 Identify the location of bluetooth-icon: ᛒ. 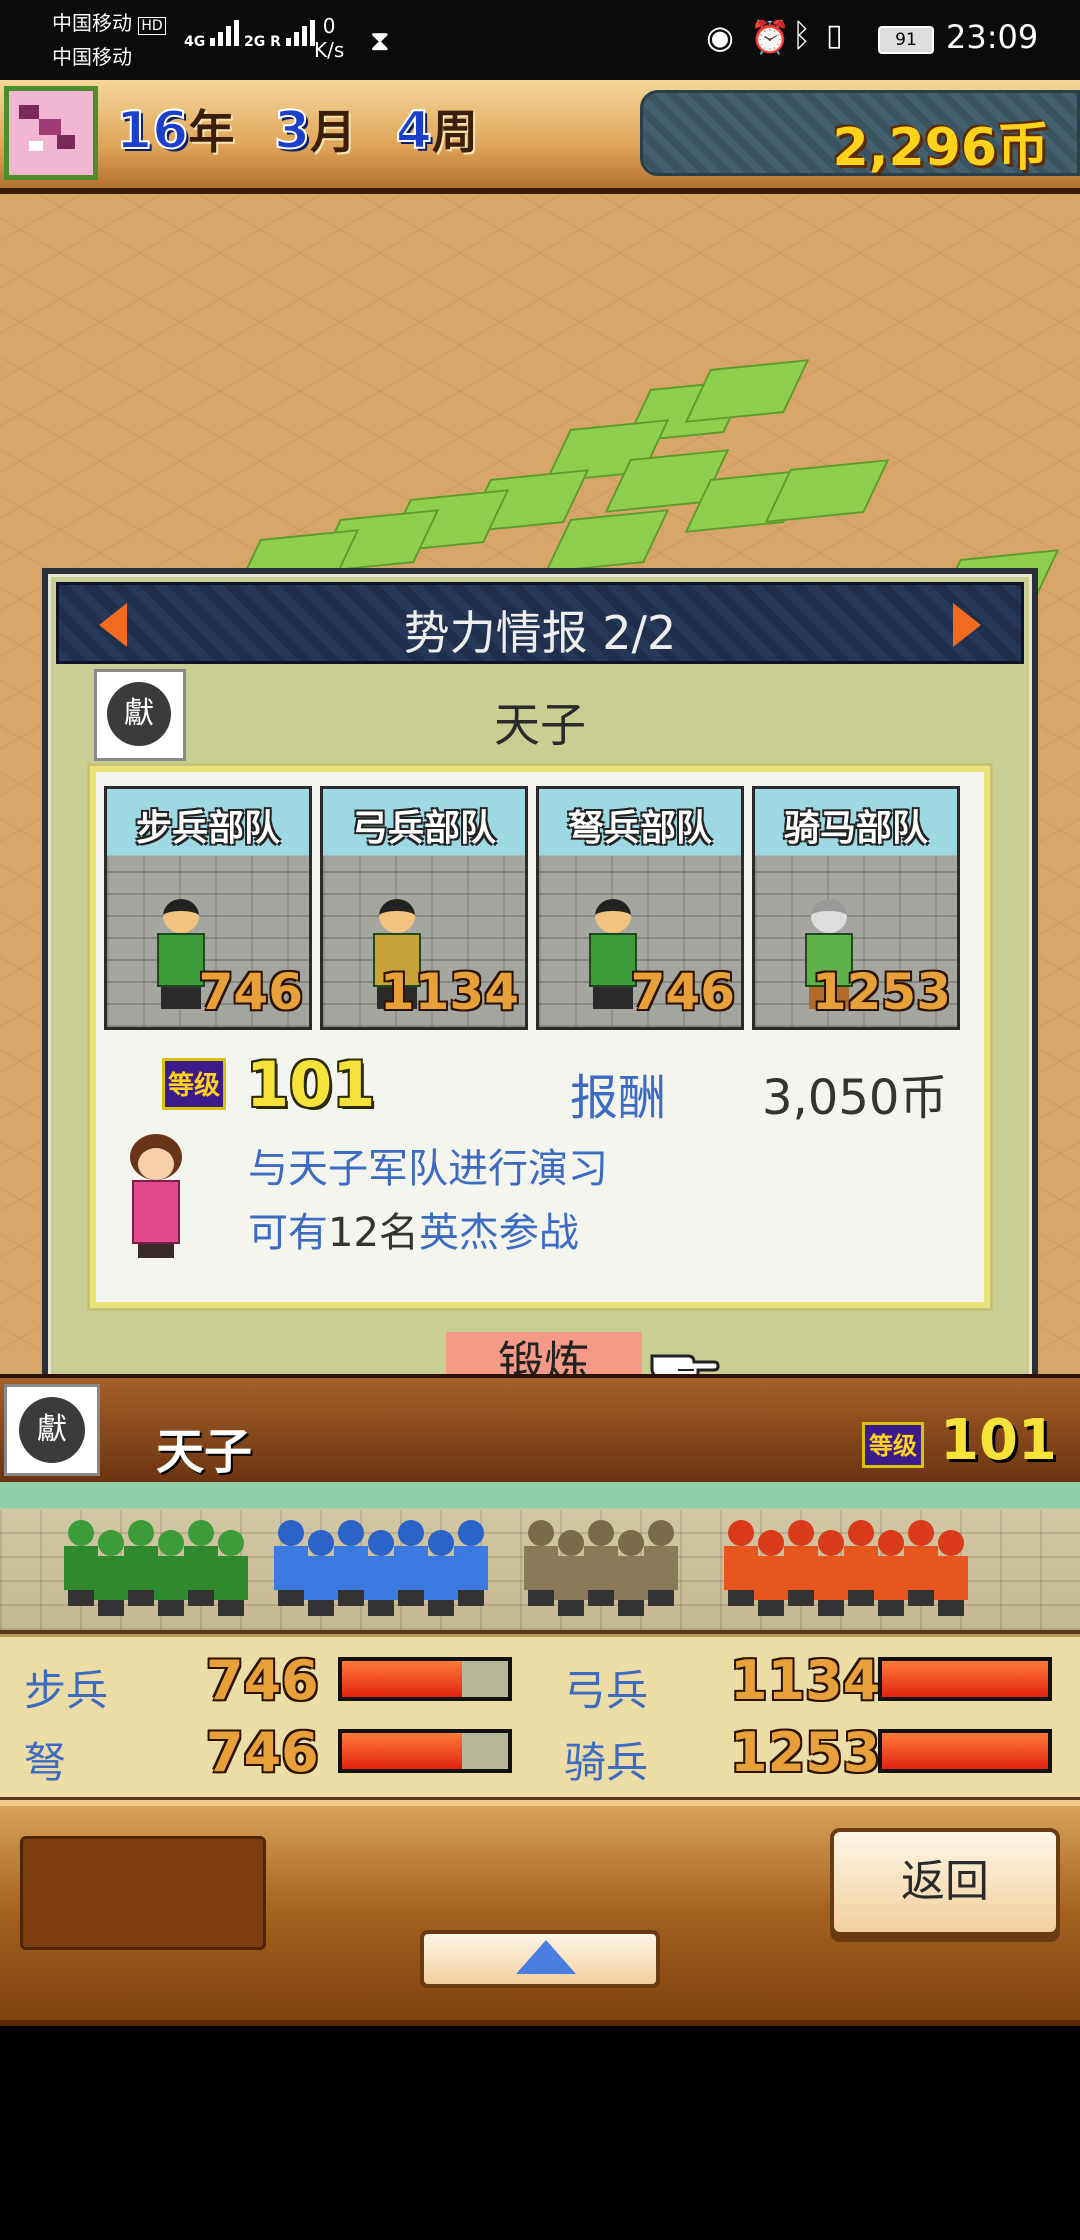
(802, 35).